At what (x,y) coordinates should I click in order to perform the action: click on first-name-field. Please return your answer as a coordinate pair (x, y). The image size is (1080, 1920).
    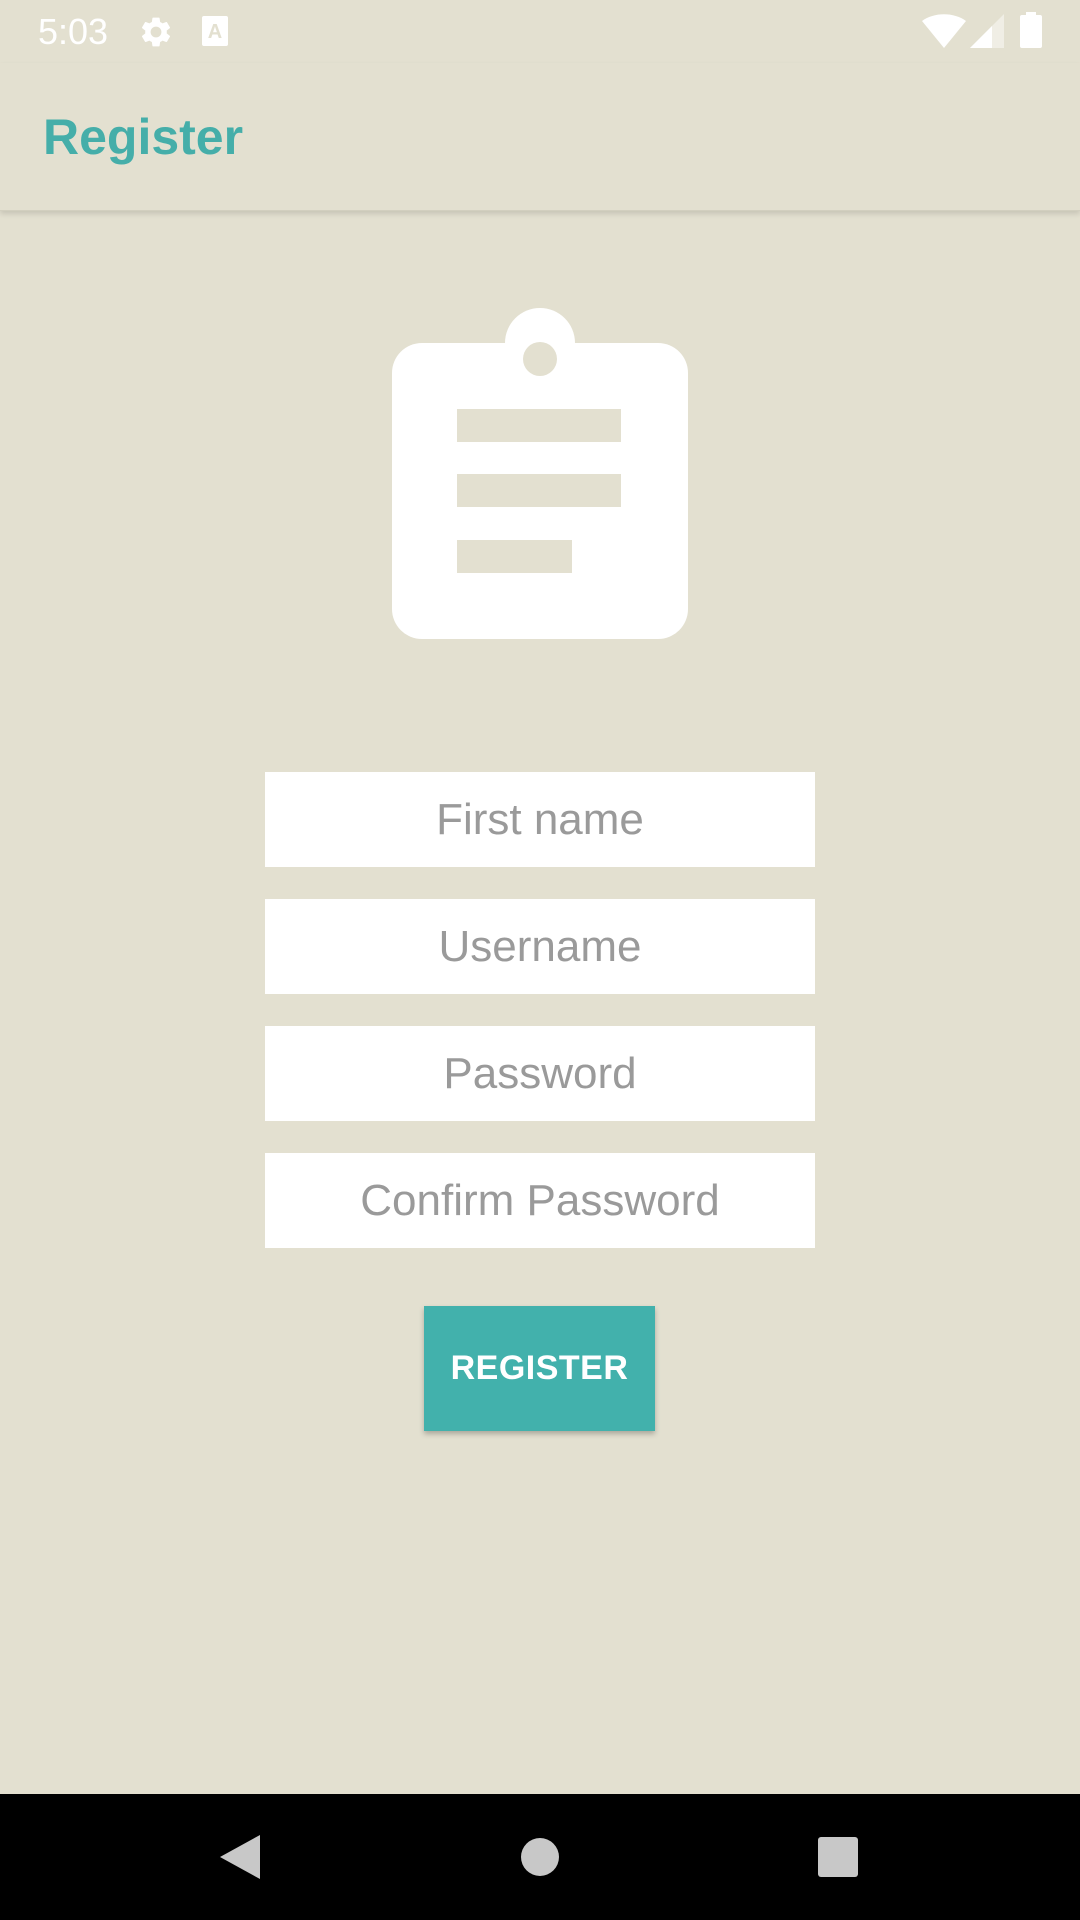
    Looking at the image, I should click on (540, 819).